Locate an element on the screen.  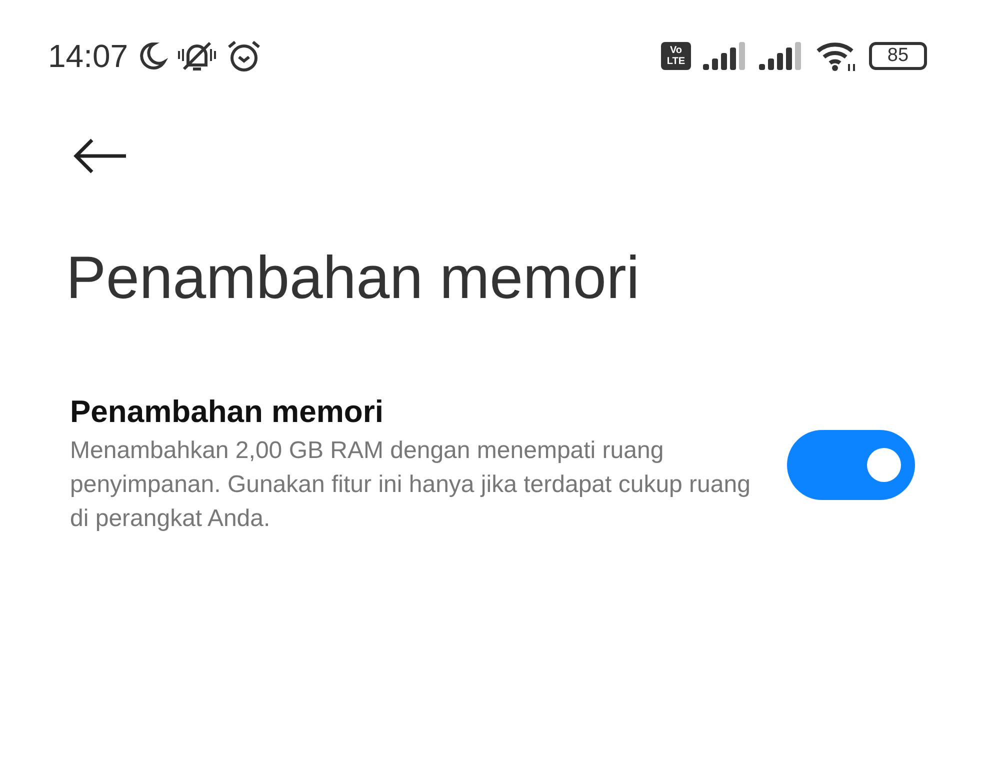
battery-indicator: 85 is located at coordinates (898, 56).